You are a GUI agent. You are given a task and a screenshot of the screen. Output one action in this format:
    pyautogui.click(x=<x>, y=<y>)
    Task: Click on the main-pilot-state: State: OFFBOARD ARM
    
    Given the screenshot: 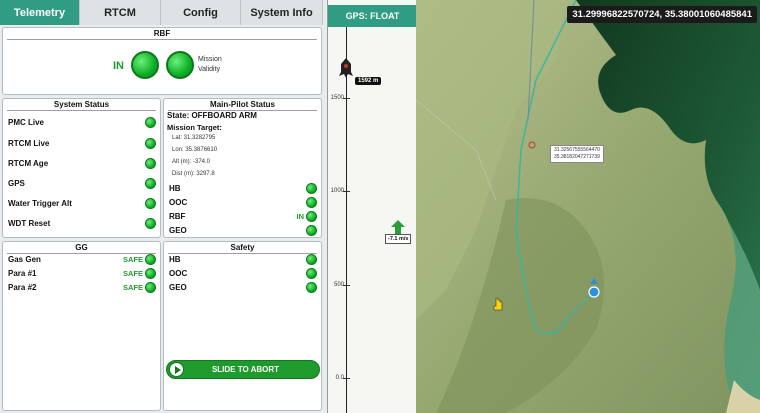 What is the action you would take?
    pyautogui.click(x=212, y=115)
    